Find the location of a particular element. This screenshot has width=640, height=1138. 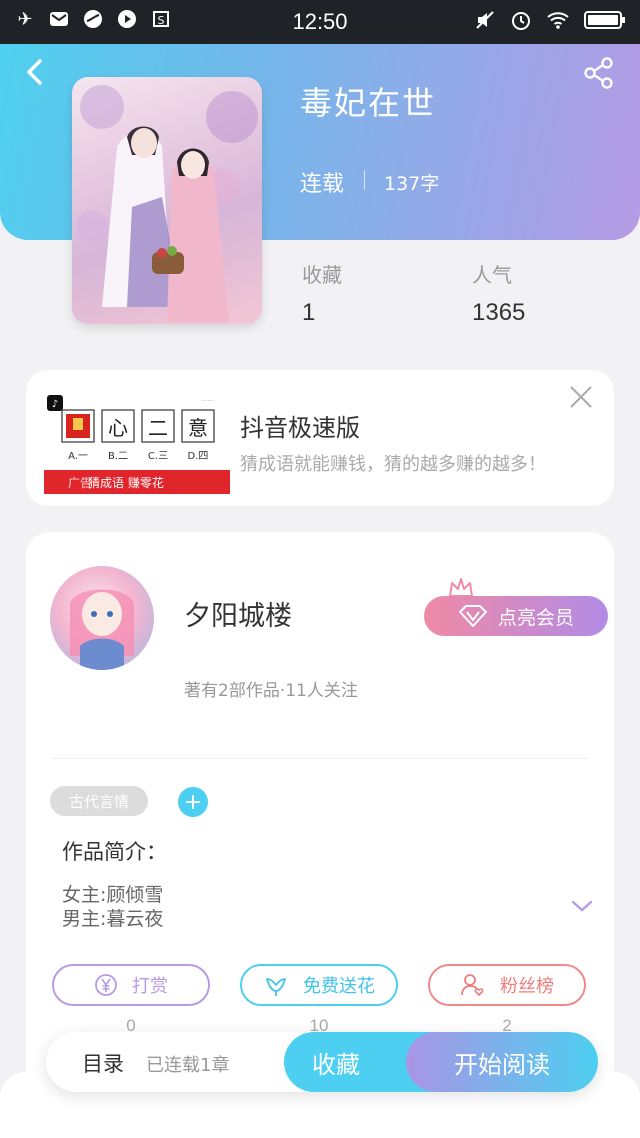

word-count: 137字 is located at coordinates (412, 184).